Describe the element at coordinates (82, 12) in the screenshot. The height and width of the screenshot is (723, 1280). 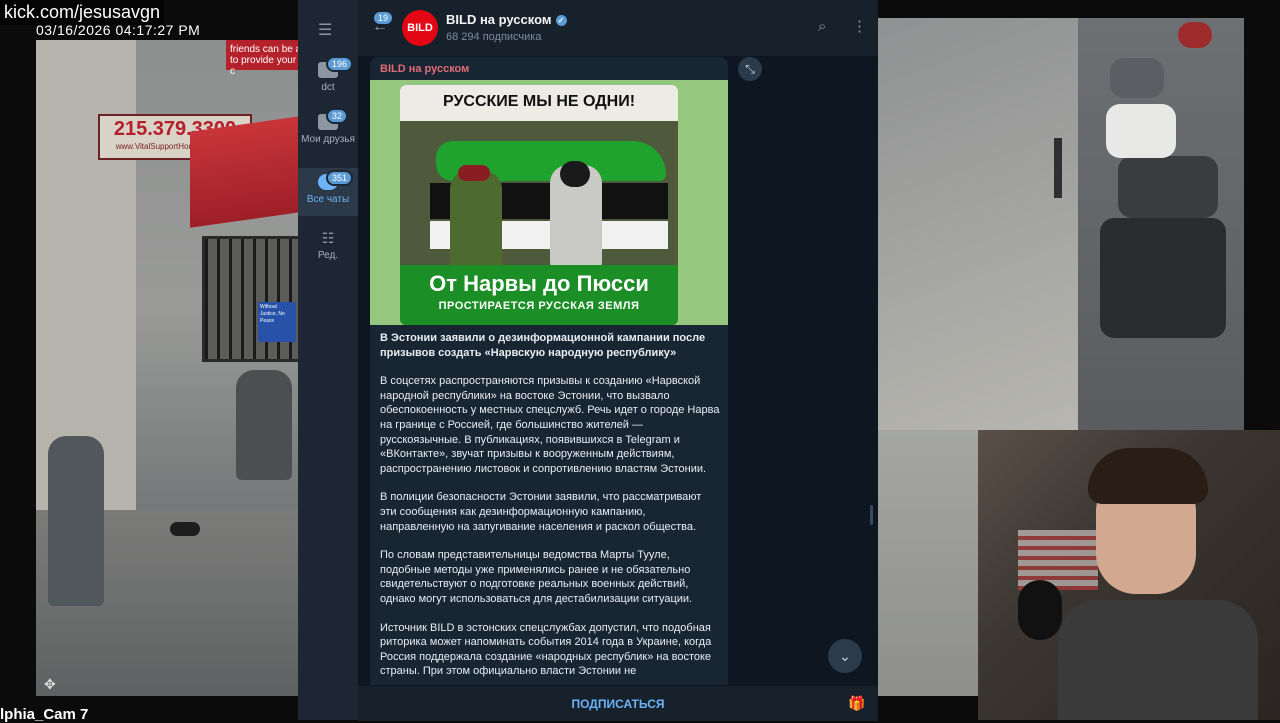
I see `kick-url: kick.com/jesusavgn` at that location.